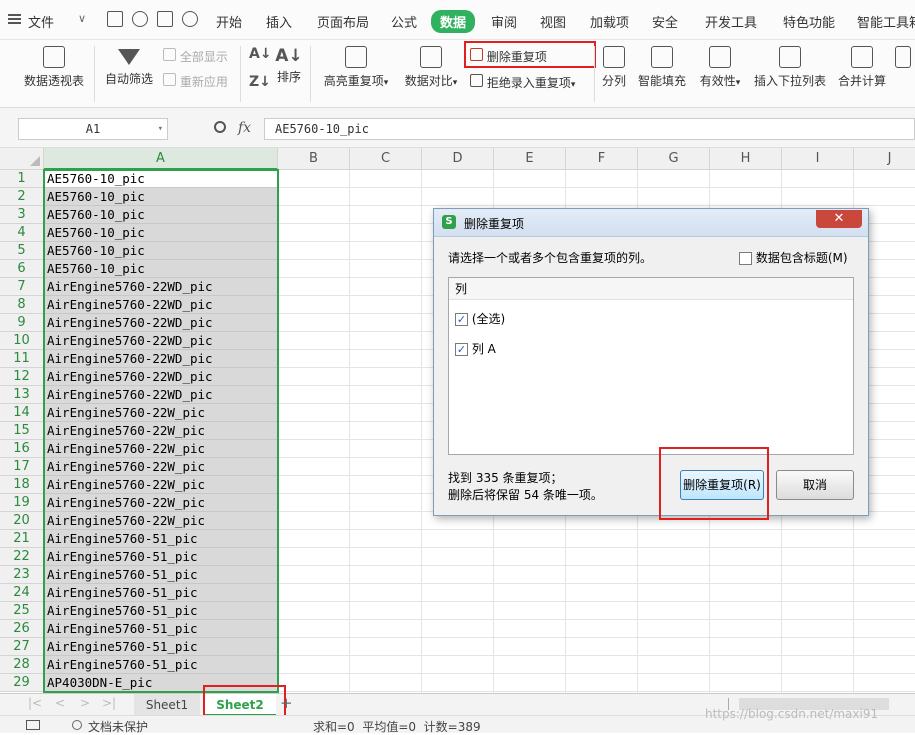  I want to click on merge-calc-button: 合并计算, so click(862, 68).